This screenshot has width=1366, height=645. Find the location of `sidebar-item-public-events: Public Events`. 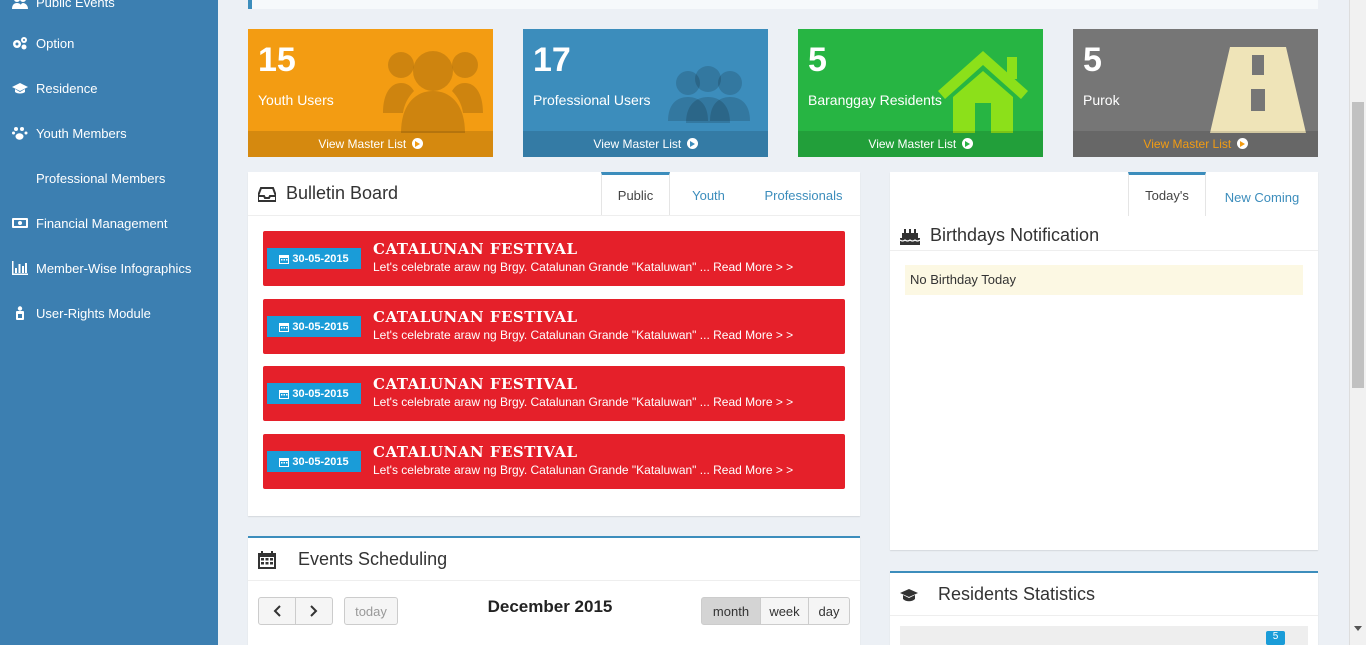

sidebar-item-public-events: Public Events is located at coordinates (63, 6).